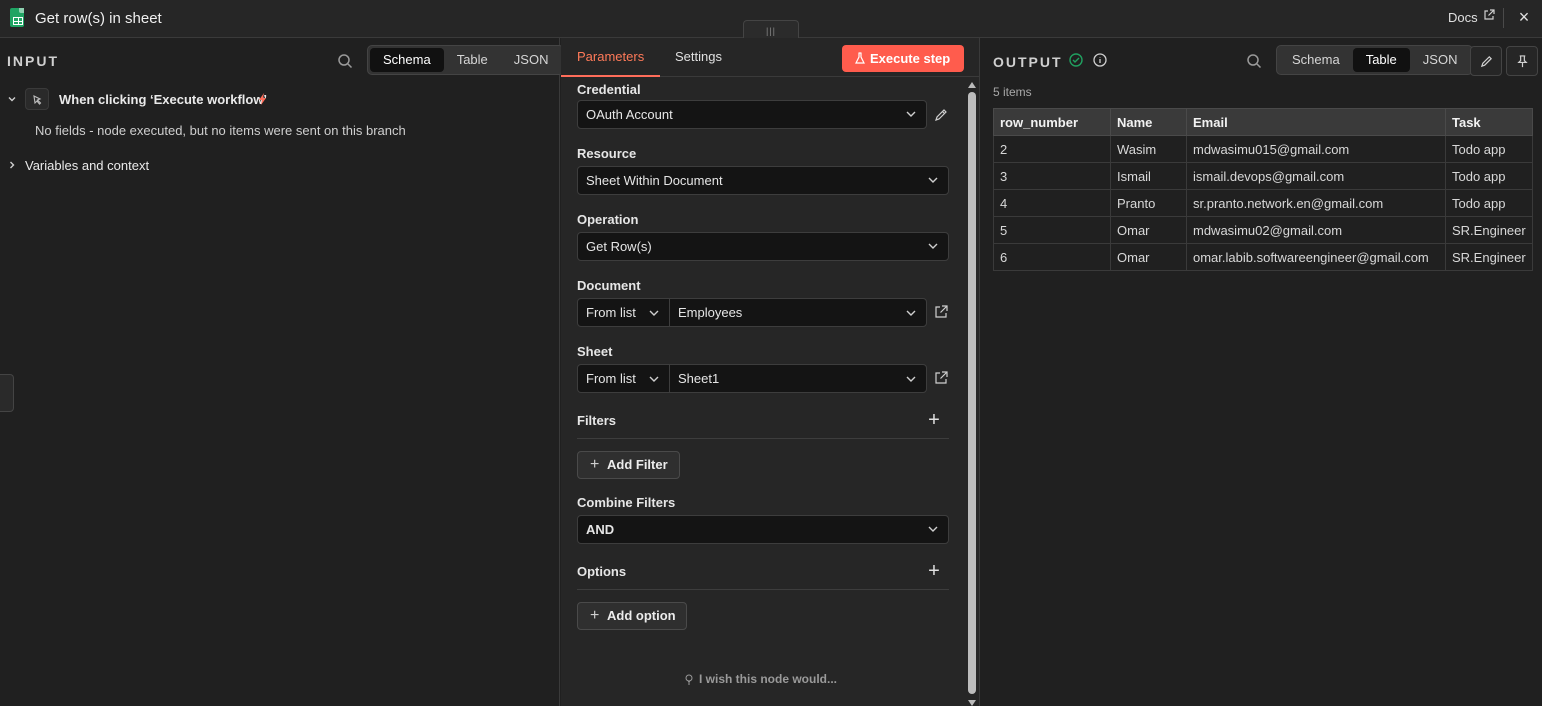  I want to click on table-row: 2 Wasim mdwasimu015@gmail.com Todo app, so click(1263, 149).